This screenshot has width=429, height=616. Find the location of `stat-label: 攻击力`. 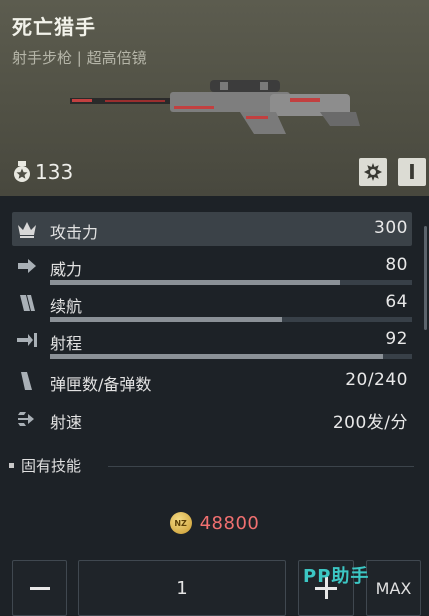

stat-label: 攻击力 is located at coordinates (74, 232).